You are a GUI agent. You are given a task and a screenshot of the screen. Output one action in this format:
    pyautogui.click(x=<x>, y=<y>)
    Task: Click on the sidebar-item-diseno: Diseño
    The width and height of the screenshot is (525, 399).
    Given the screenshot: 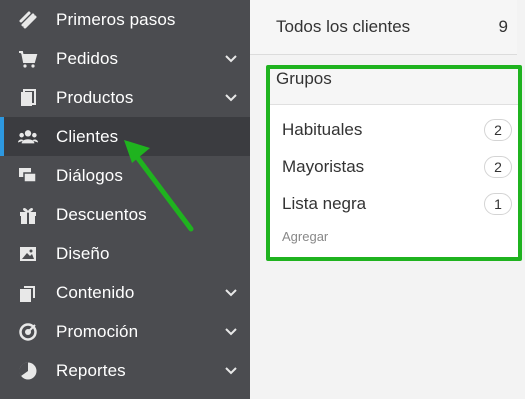 What is the action you would take?
    pyautogui.click(x=125, y=253)
    